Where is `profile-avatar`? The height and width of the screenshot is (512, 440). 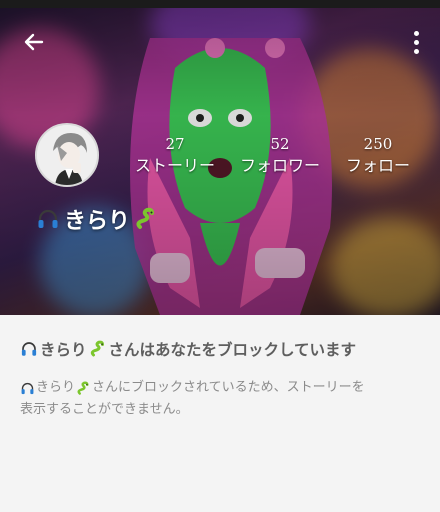
profile-avatar is located at coordinates (67, 155).